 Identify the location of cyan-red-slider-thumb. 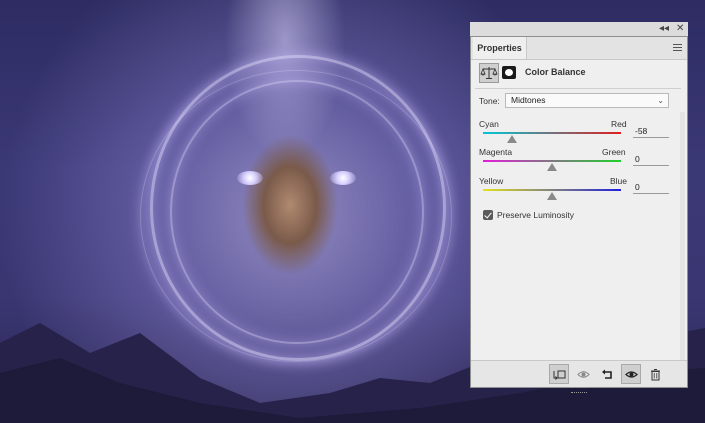
(511, 139).